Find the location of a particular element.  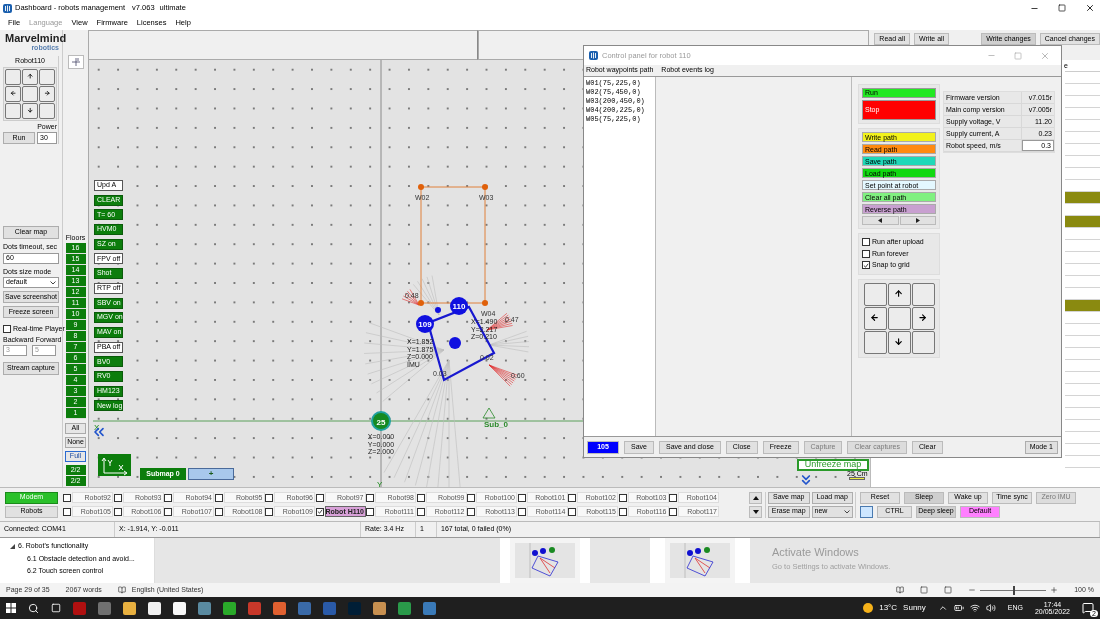

submap-label: Sub_0 is located at coordinates (496, 424).